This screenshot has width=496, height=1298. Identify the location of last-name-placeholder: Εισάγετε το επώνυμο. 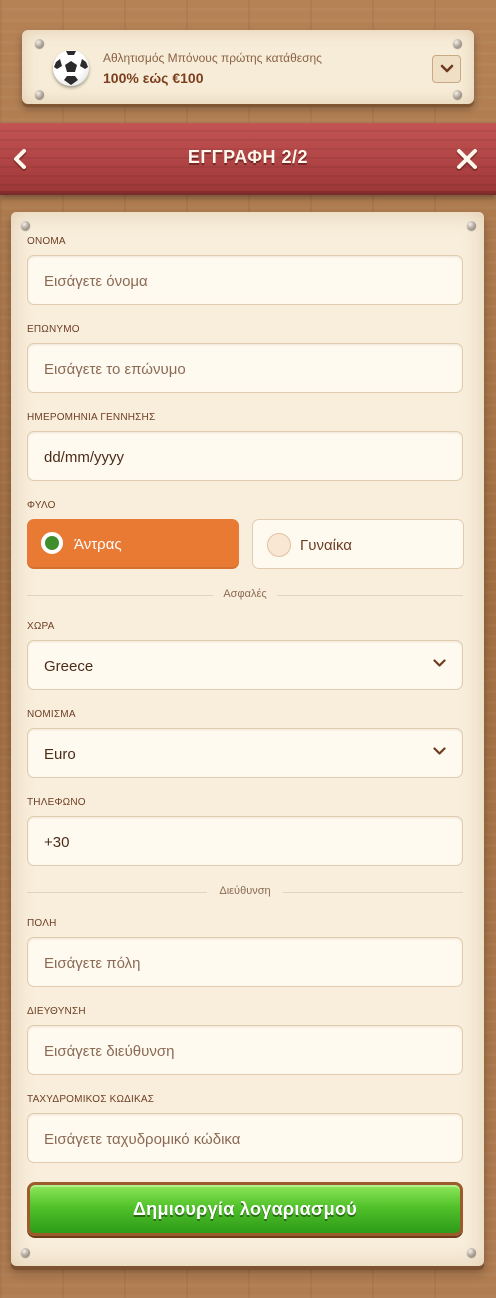
(115, 369).